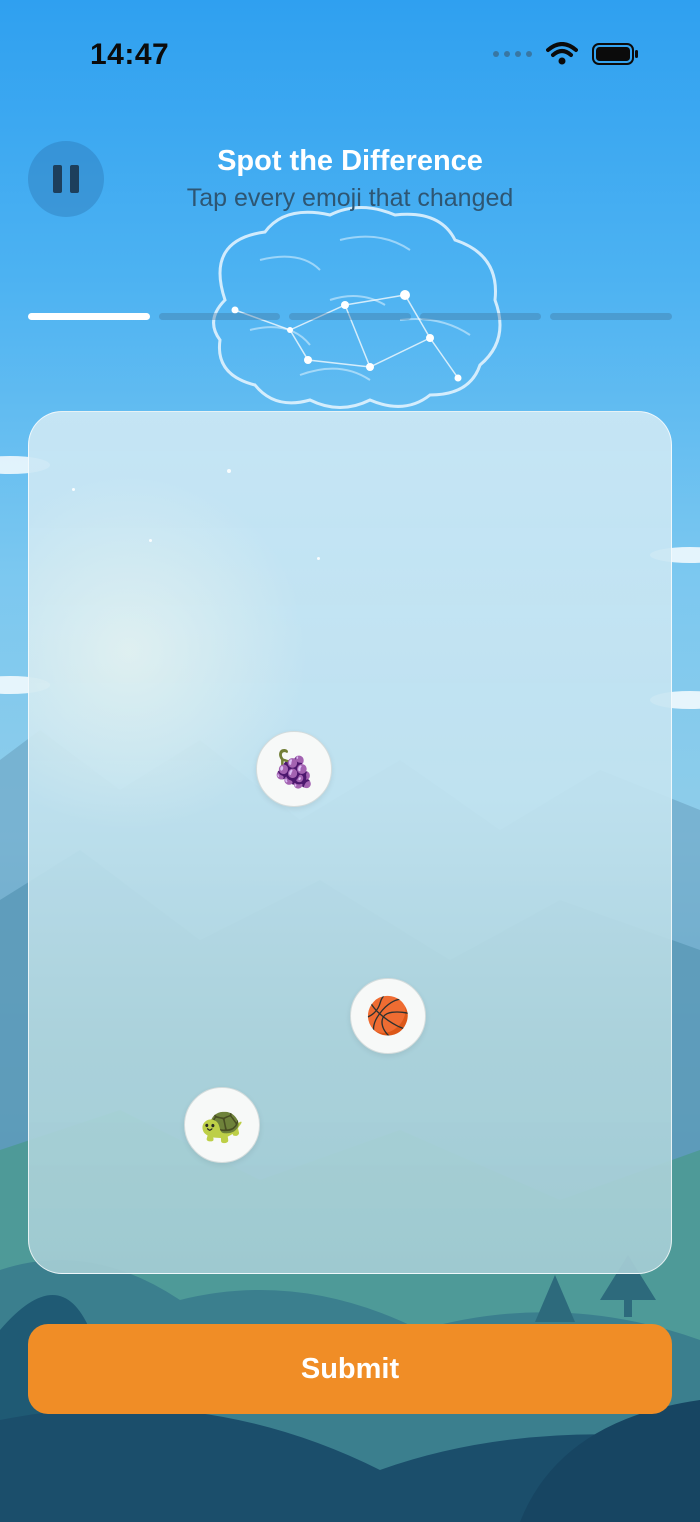 This screenshot has height=1522, width=700. Describe the element at coordinates (562, 53) in the screenshot. I see `wifi-icon` at that location.